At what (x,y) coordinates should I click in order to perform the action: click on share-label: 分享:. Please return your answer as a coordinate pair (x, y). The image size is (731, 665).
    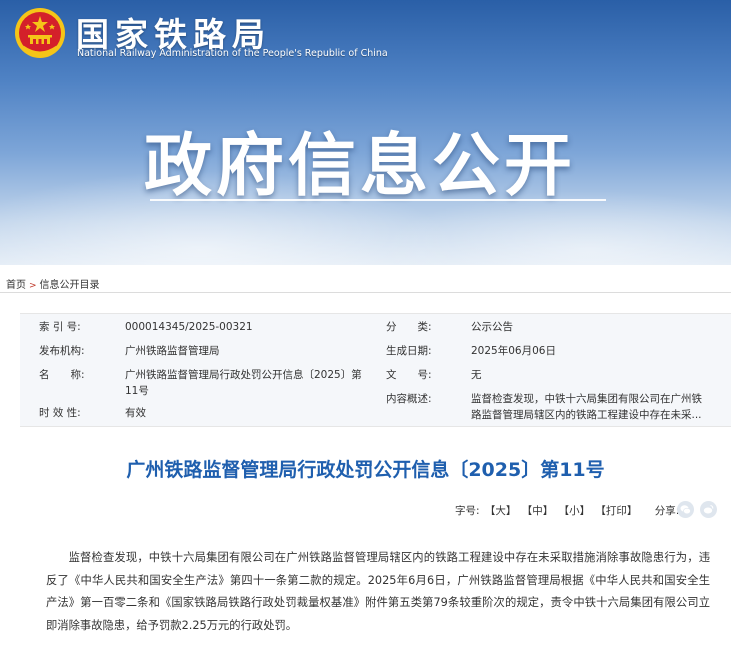
    Looking at the image, I should click on (667, 511).